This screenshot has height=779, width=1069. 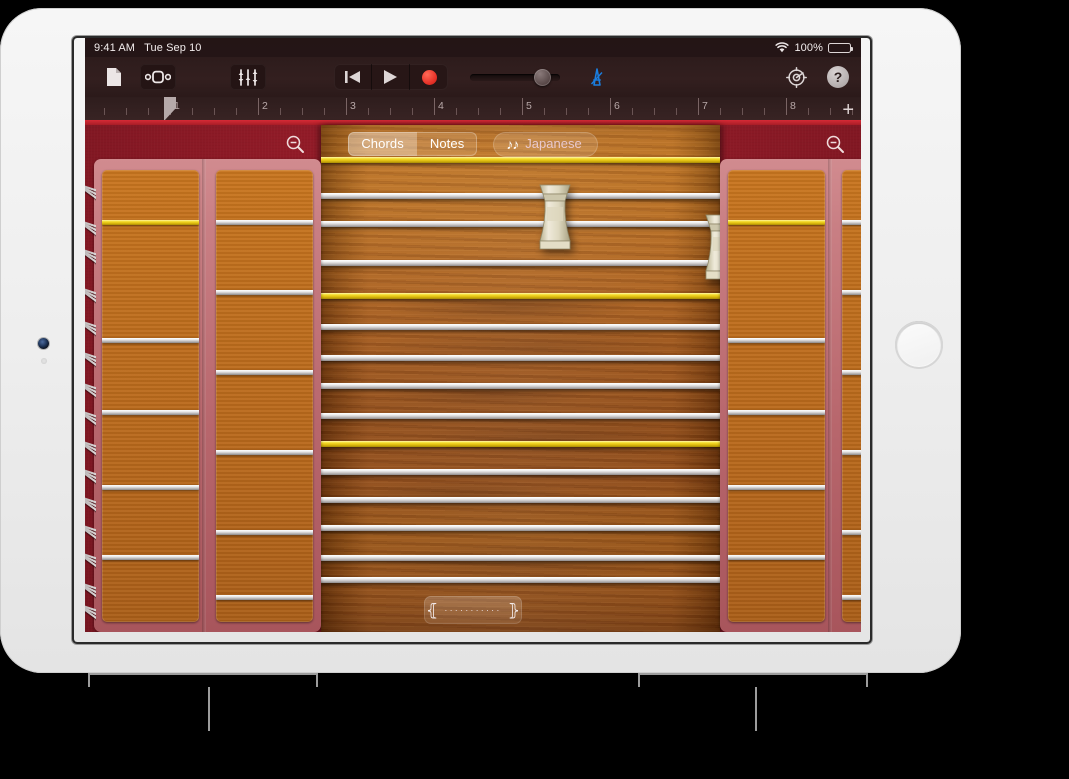 What do you see at coordinates (203, 680) in the screenshot?
I see `callout-left-bracket` at bounding box center [203, 680].